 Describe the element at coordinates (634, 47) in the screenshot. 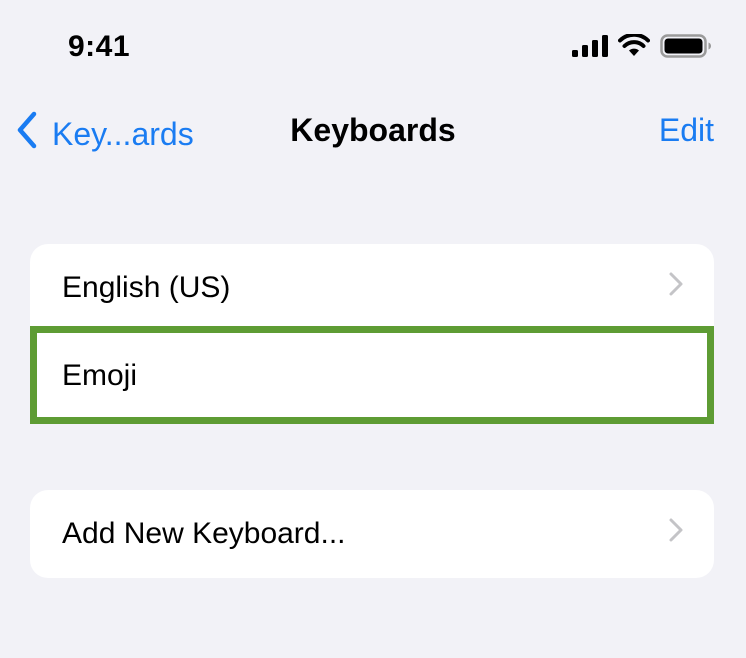

I see `wifi-icon` at that location.